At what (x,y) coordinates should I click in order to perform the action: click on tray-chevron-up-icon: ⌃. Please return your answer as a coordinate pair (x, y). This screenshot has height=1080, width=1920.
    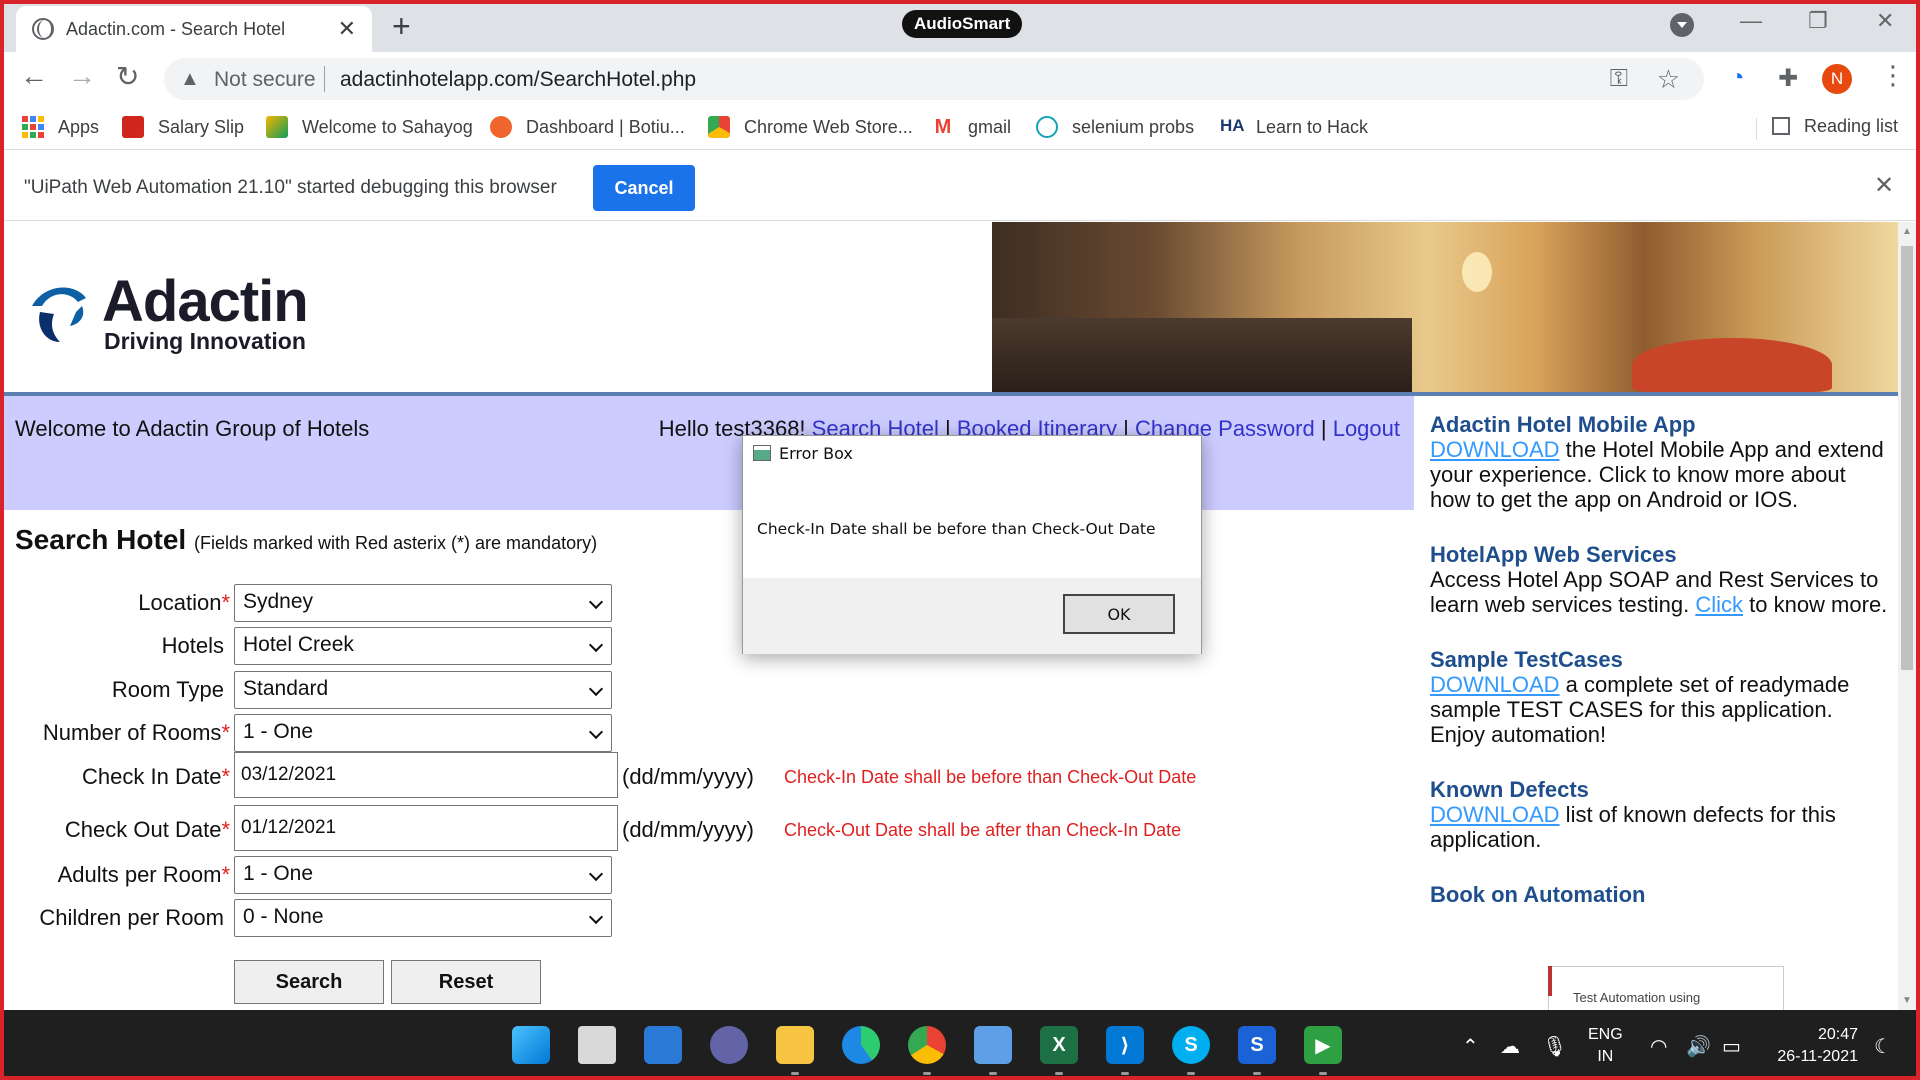
    Looking at the image, I should click on (1470, 1046).